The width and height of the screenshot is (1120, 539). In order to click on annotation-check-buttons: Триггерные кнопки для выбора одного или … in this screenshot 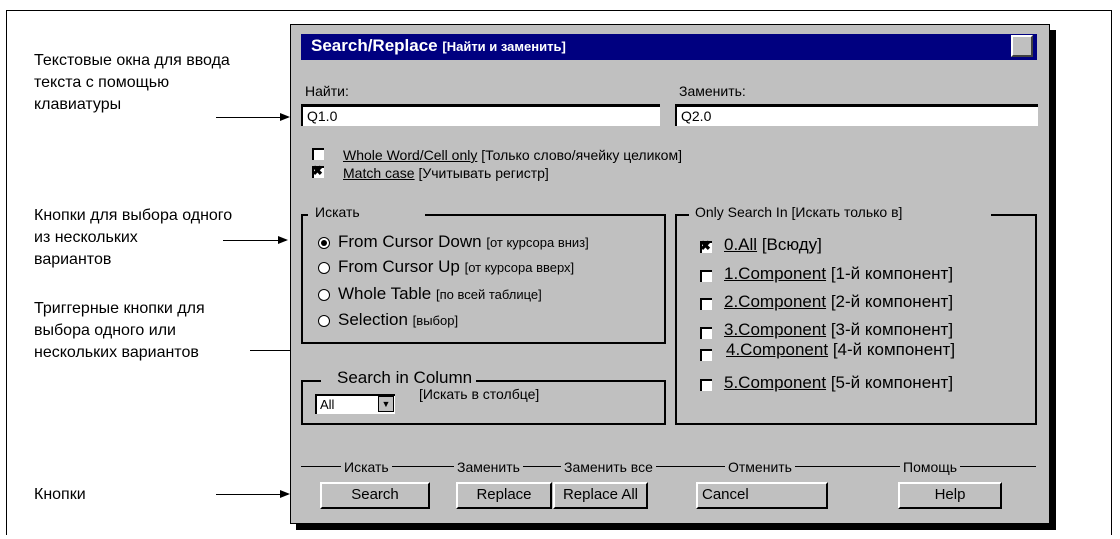, I will do `click(119, 330)`.